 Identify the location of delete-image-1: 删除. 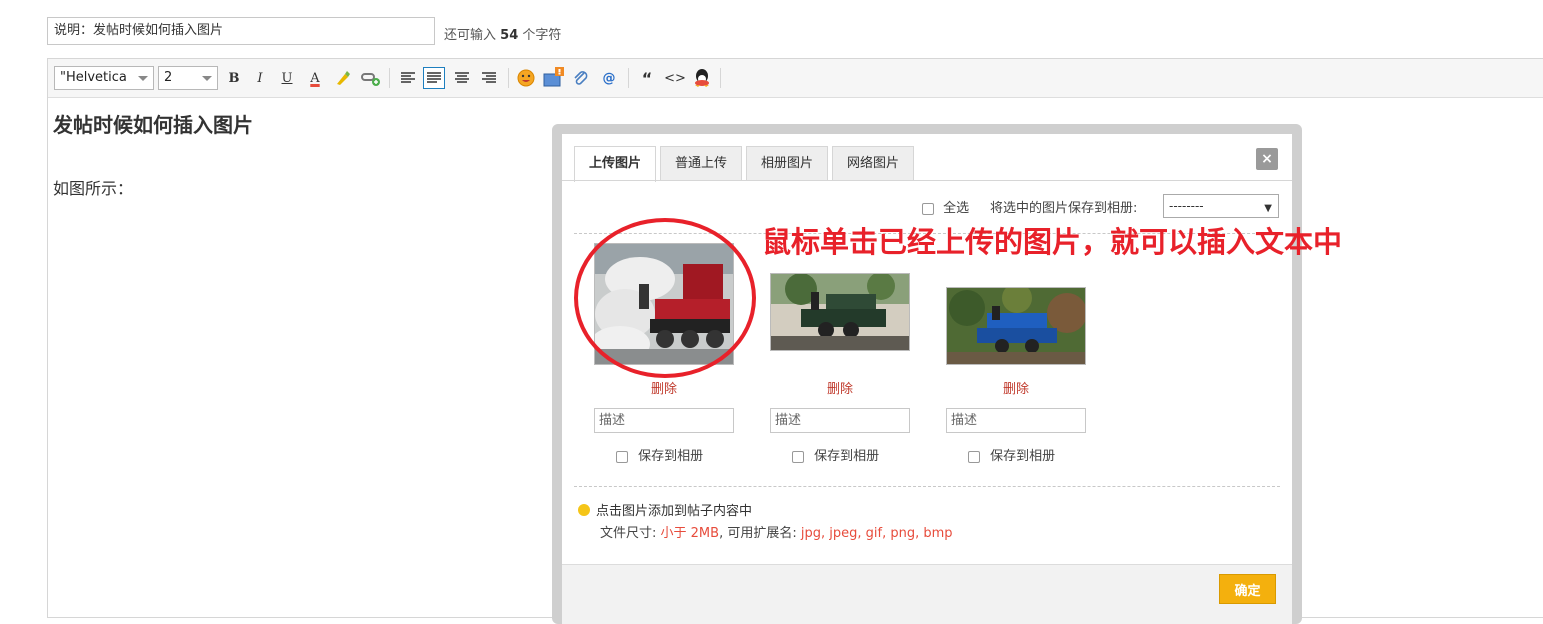
(664, 387).